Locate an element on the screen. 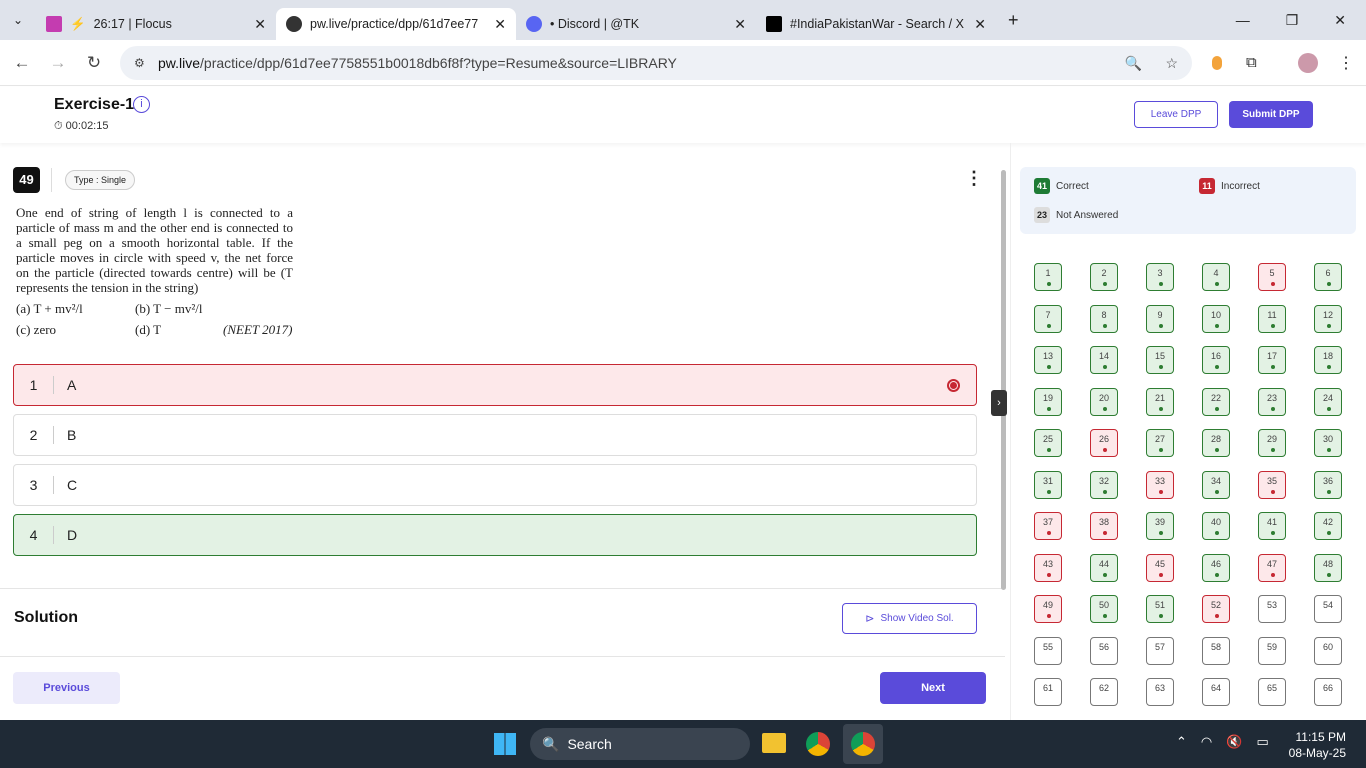 The image size is (1366, 768). question-23-correct: 23 is located at coordinates (1272, 401).